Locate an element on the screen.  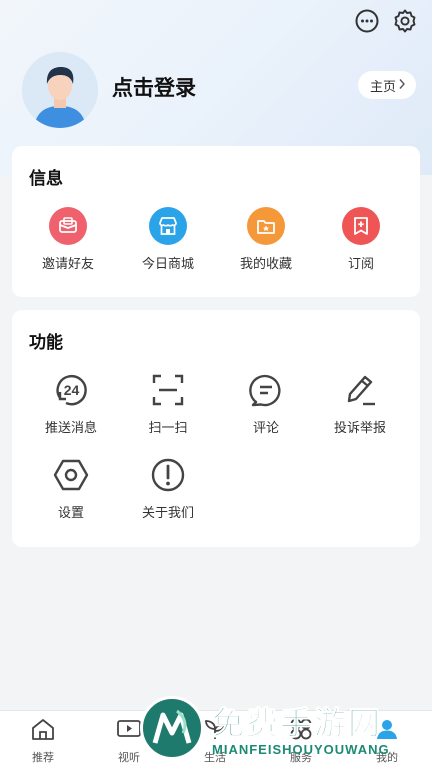
login-prompt: 点击登录 is located at coordinates (154, 87).